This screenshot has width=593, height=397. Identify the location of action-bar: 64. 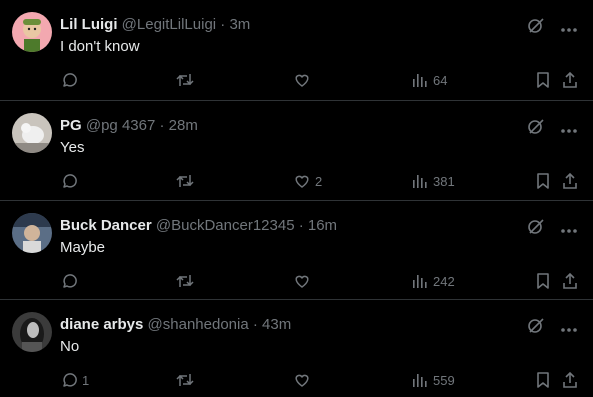
(319, 80).